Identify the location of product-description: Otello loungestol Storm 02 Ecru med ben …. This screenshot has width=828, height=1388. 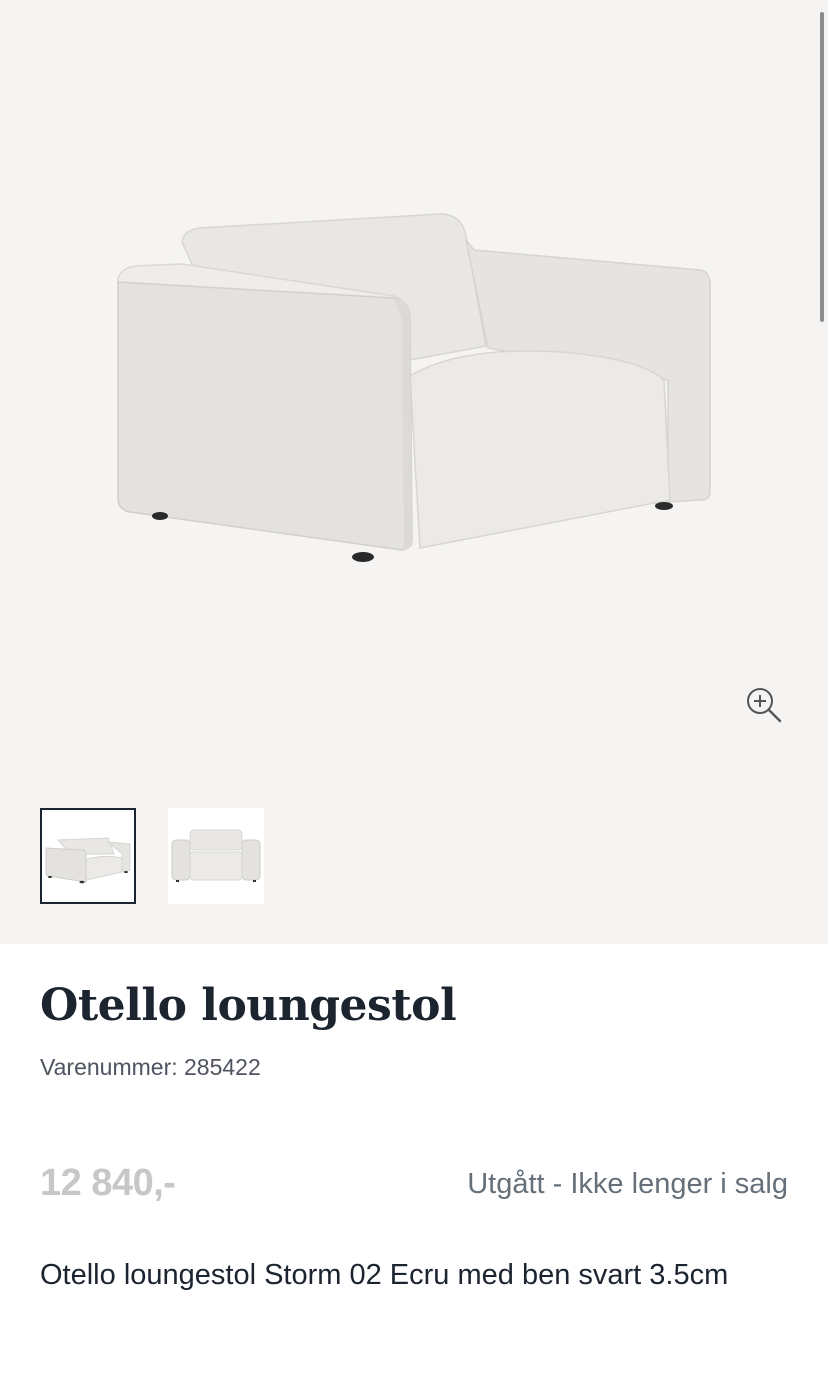
(384, 1275).